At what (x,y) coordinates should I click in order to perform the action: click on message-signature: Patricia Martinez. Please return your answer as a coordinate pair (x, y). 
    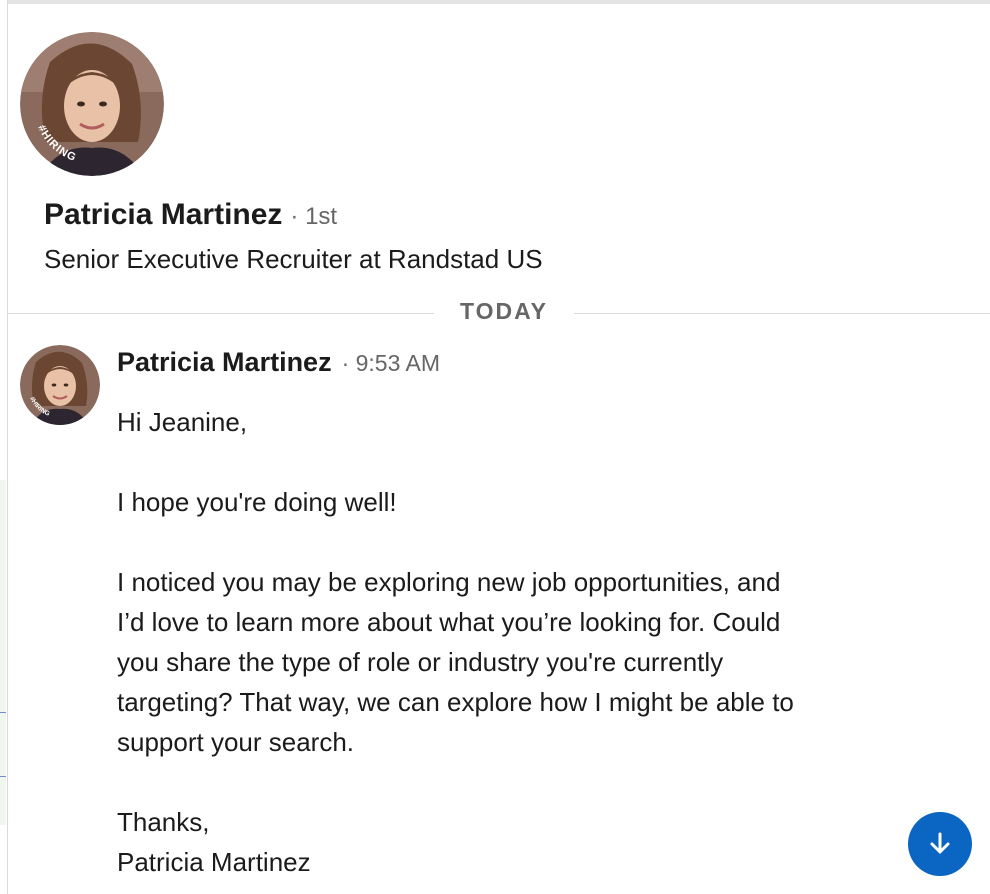
    Looking at the image, I should click on (214, 862).